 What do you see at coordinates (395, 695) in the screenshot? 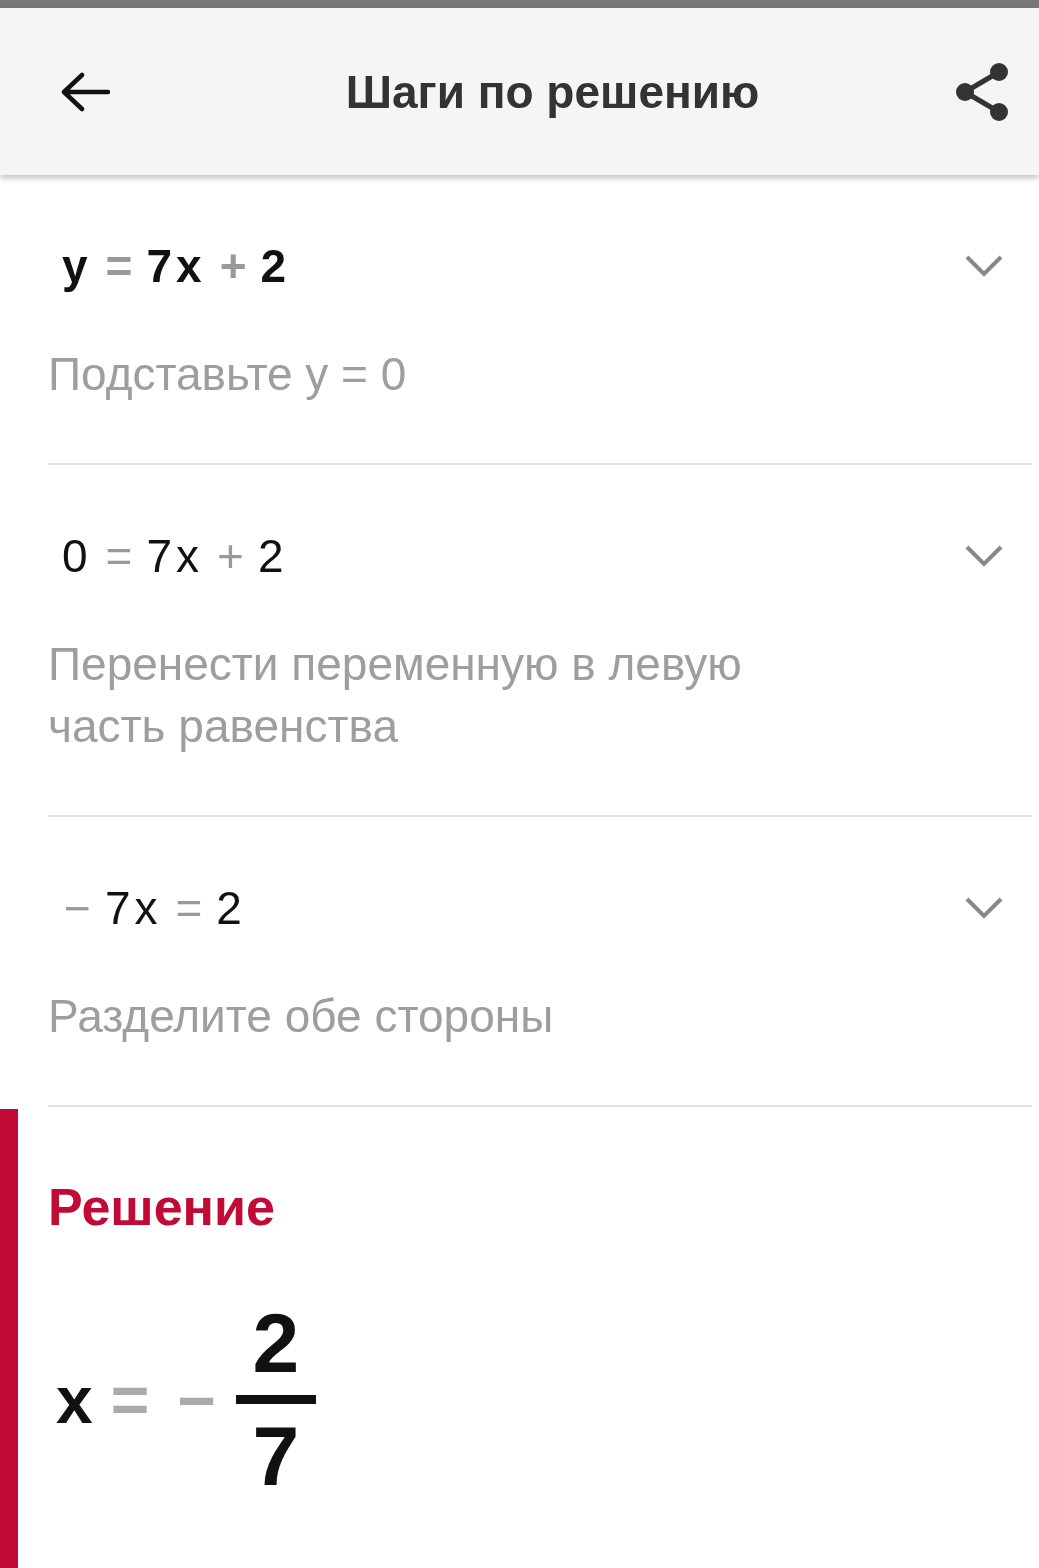
I see `step-description: Перенести переменную в левую часть равенства` at bounding box center [395, 695].